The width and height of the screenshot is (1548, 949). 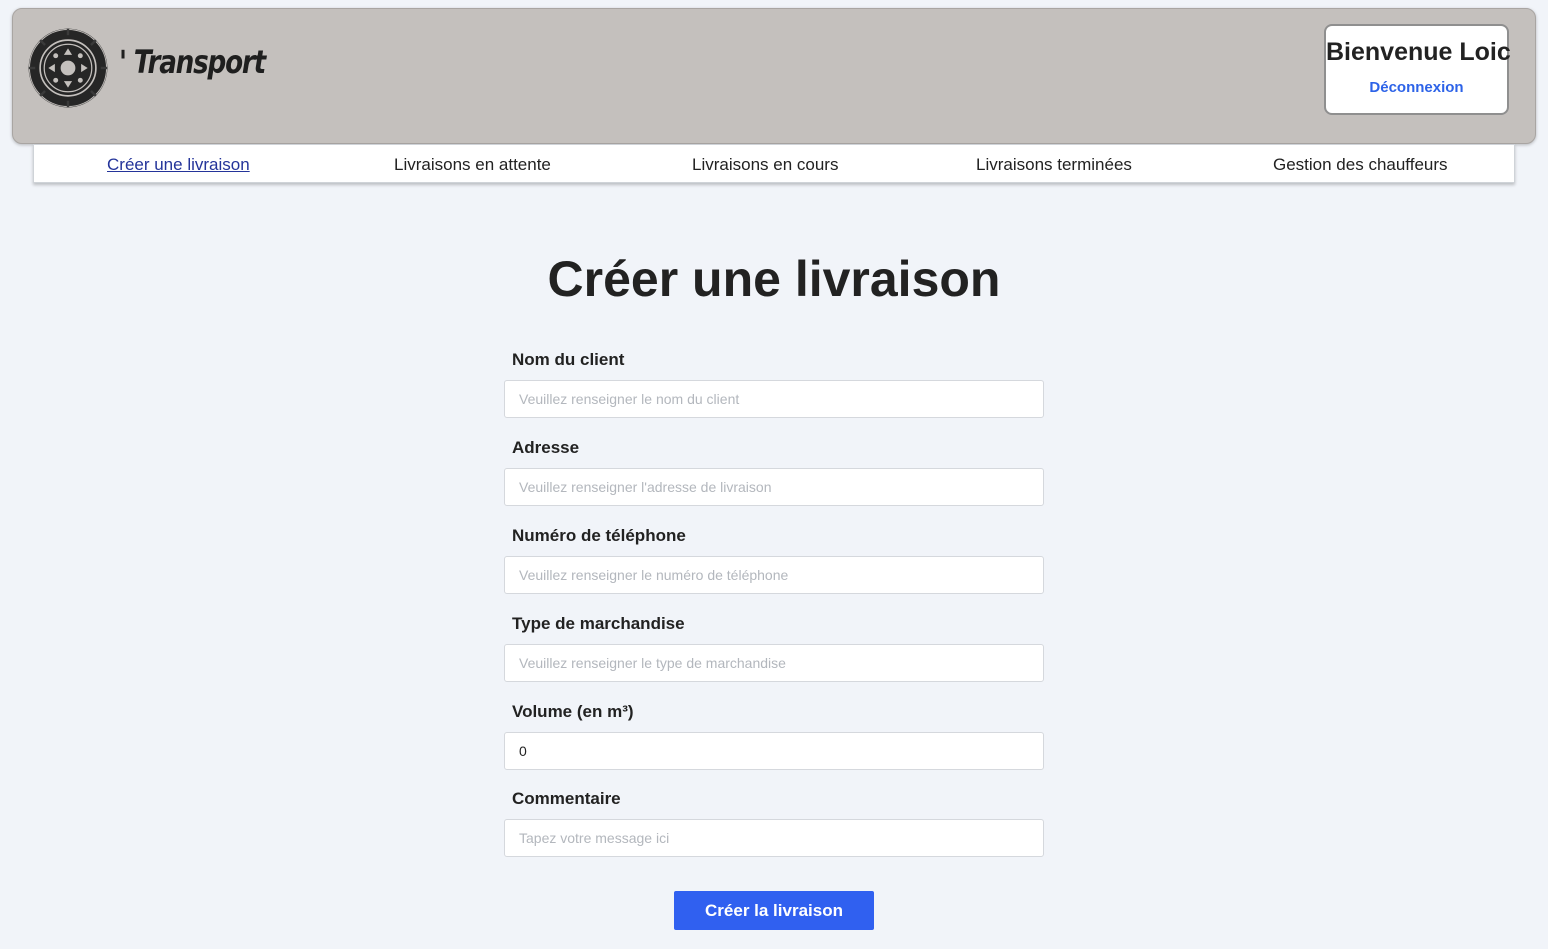 I want to click on goods-type-input, so click(x=774, y=663).